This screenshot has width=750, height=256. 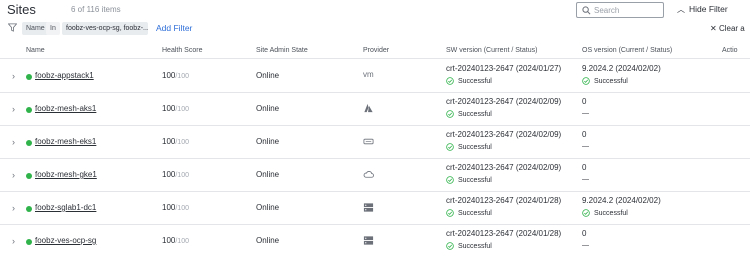 What do you see at coordinates (627, 50) in the screenshot?
I see `col-os-version: OS version (Current / Status)` at bounding box center [627, 50].